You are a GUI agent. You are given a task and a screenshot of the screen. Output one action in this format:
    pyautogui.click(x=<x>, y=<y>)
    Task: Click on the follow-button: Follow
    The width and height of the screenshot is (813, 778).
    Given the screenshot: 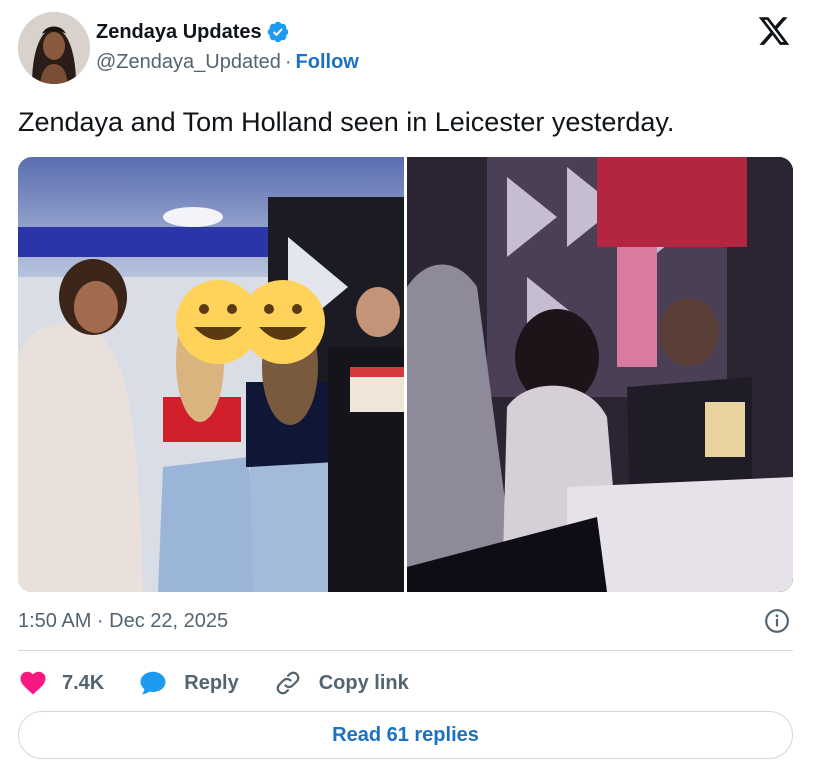 What is the action you would take?
    pyautogui.click(x=327, y=62)
    